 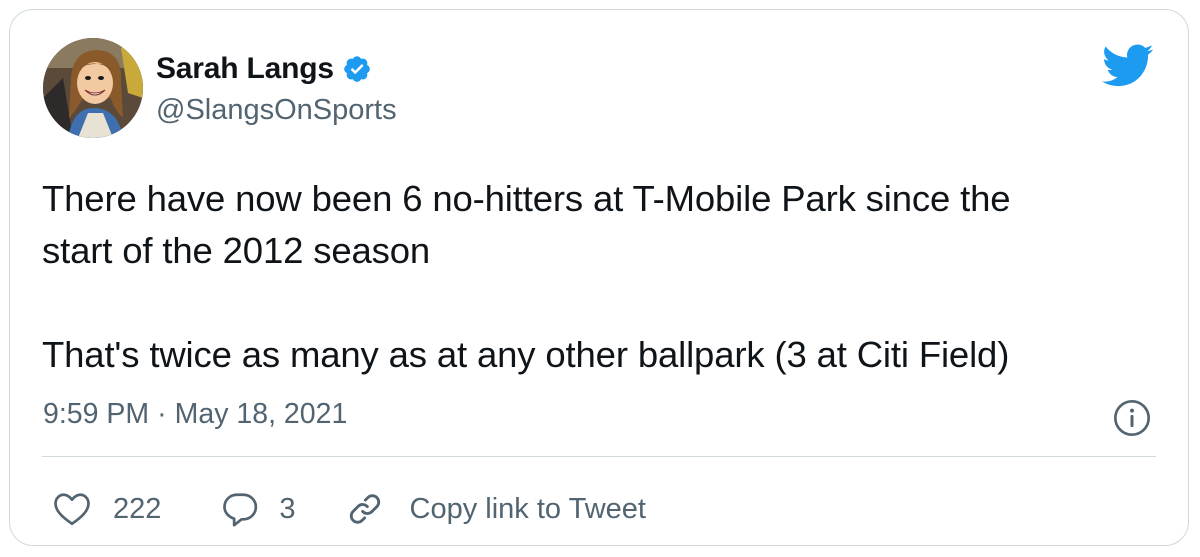 I want to click on tweet-timestamp: 9:59 PM · May 18, 2021, so click(x=195, y=414).